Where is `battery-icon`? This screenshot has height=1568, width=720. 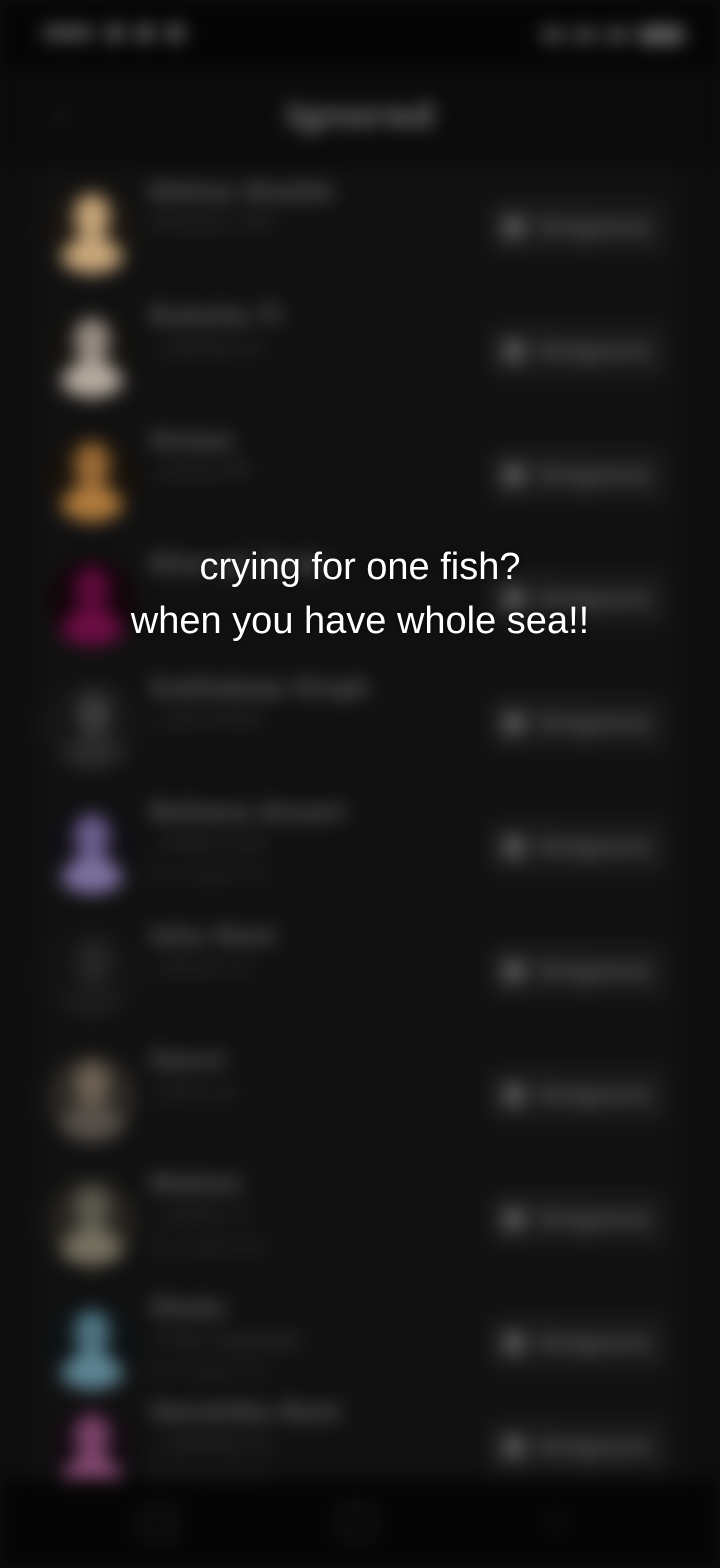 battery-icon is located at coordinates (661, 35).